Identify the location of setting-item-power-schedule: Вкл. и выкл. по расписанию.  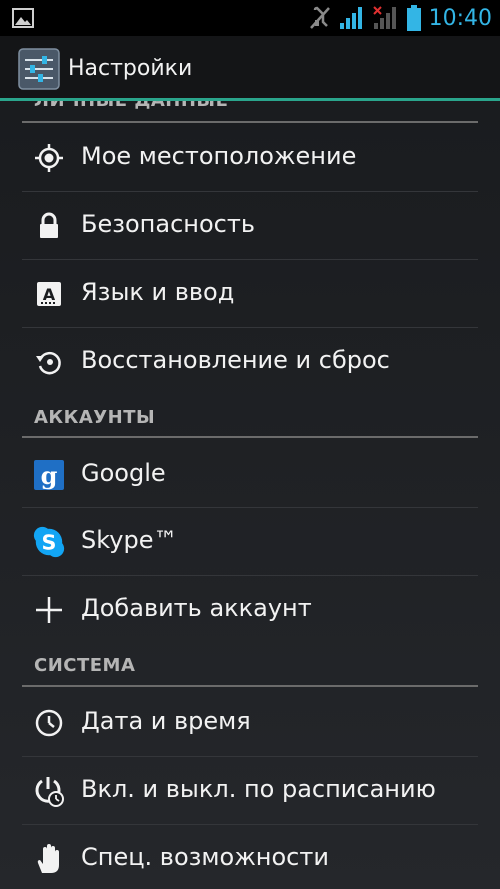
(250, 790).